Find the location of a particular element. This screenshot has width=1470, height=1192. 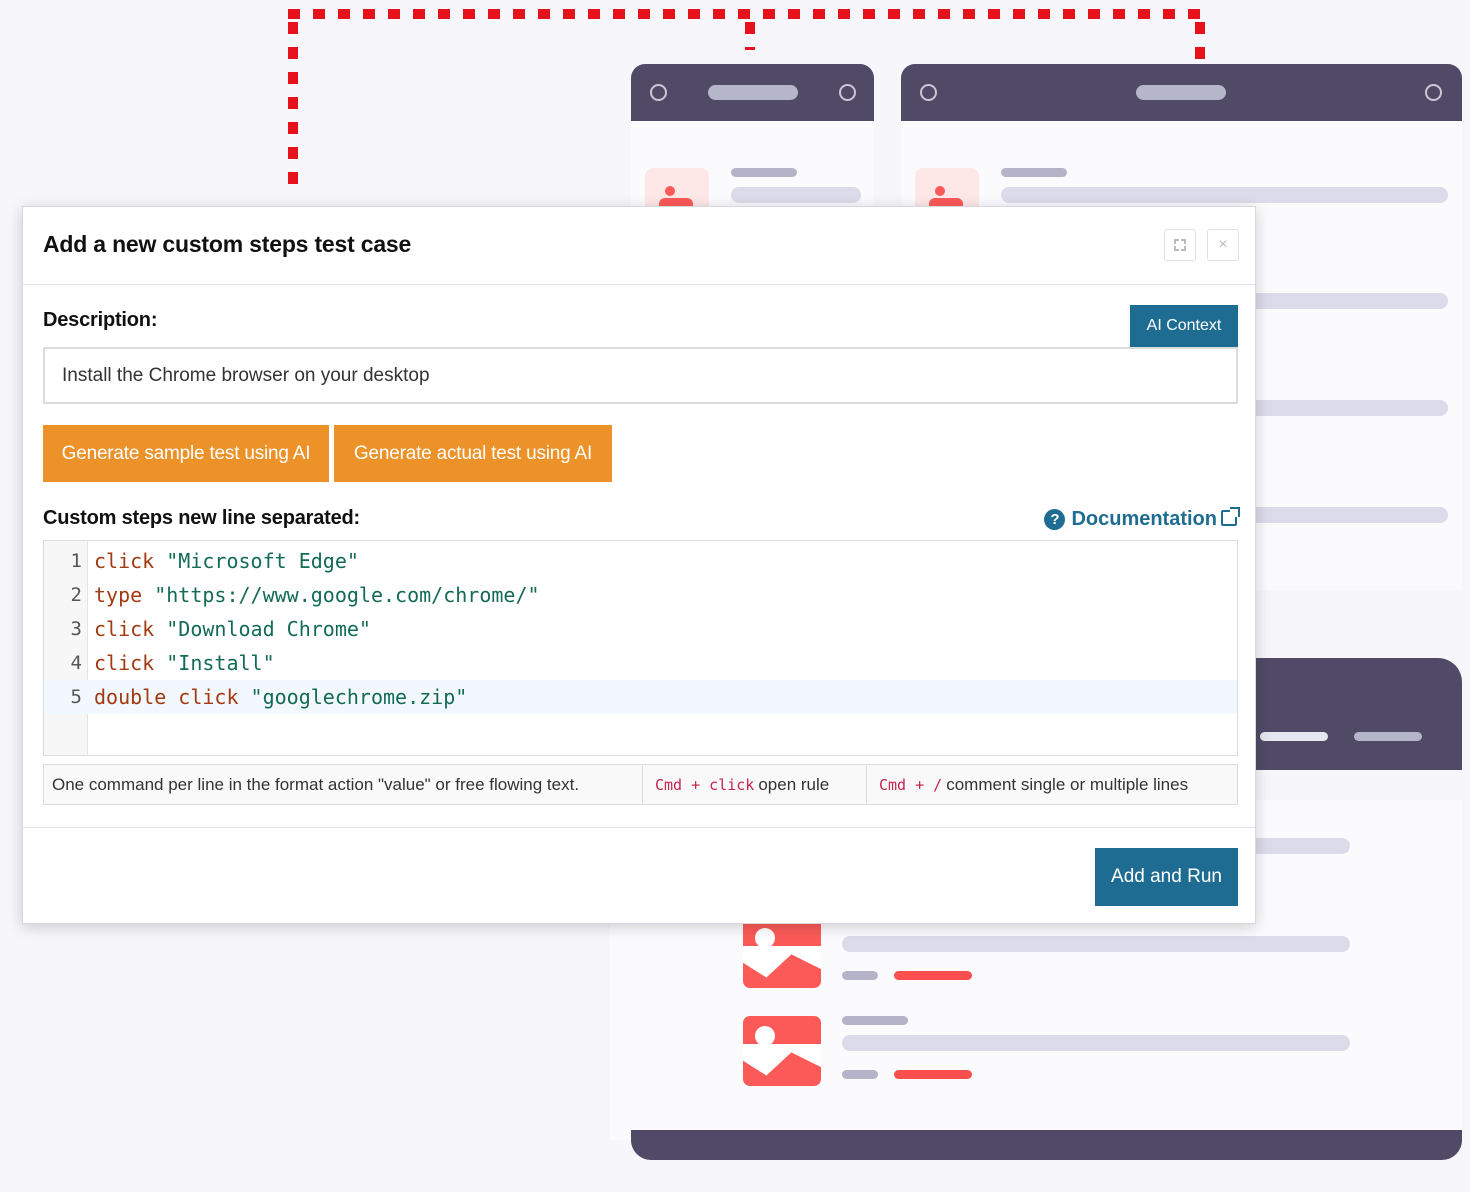

close-icon: × is located at coordinates (1223, 244).